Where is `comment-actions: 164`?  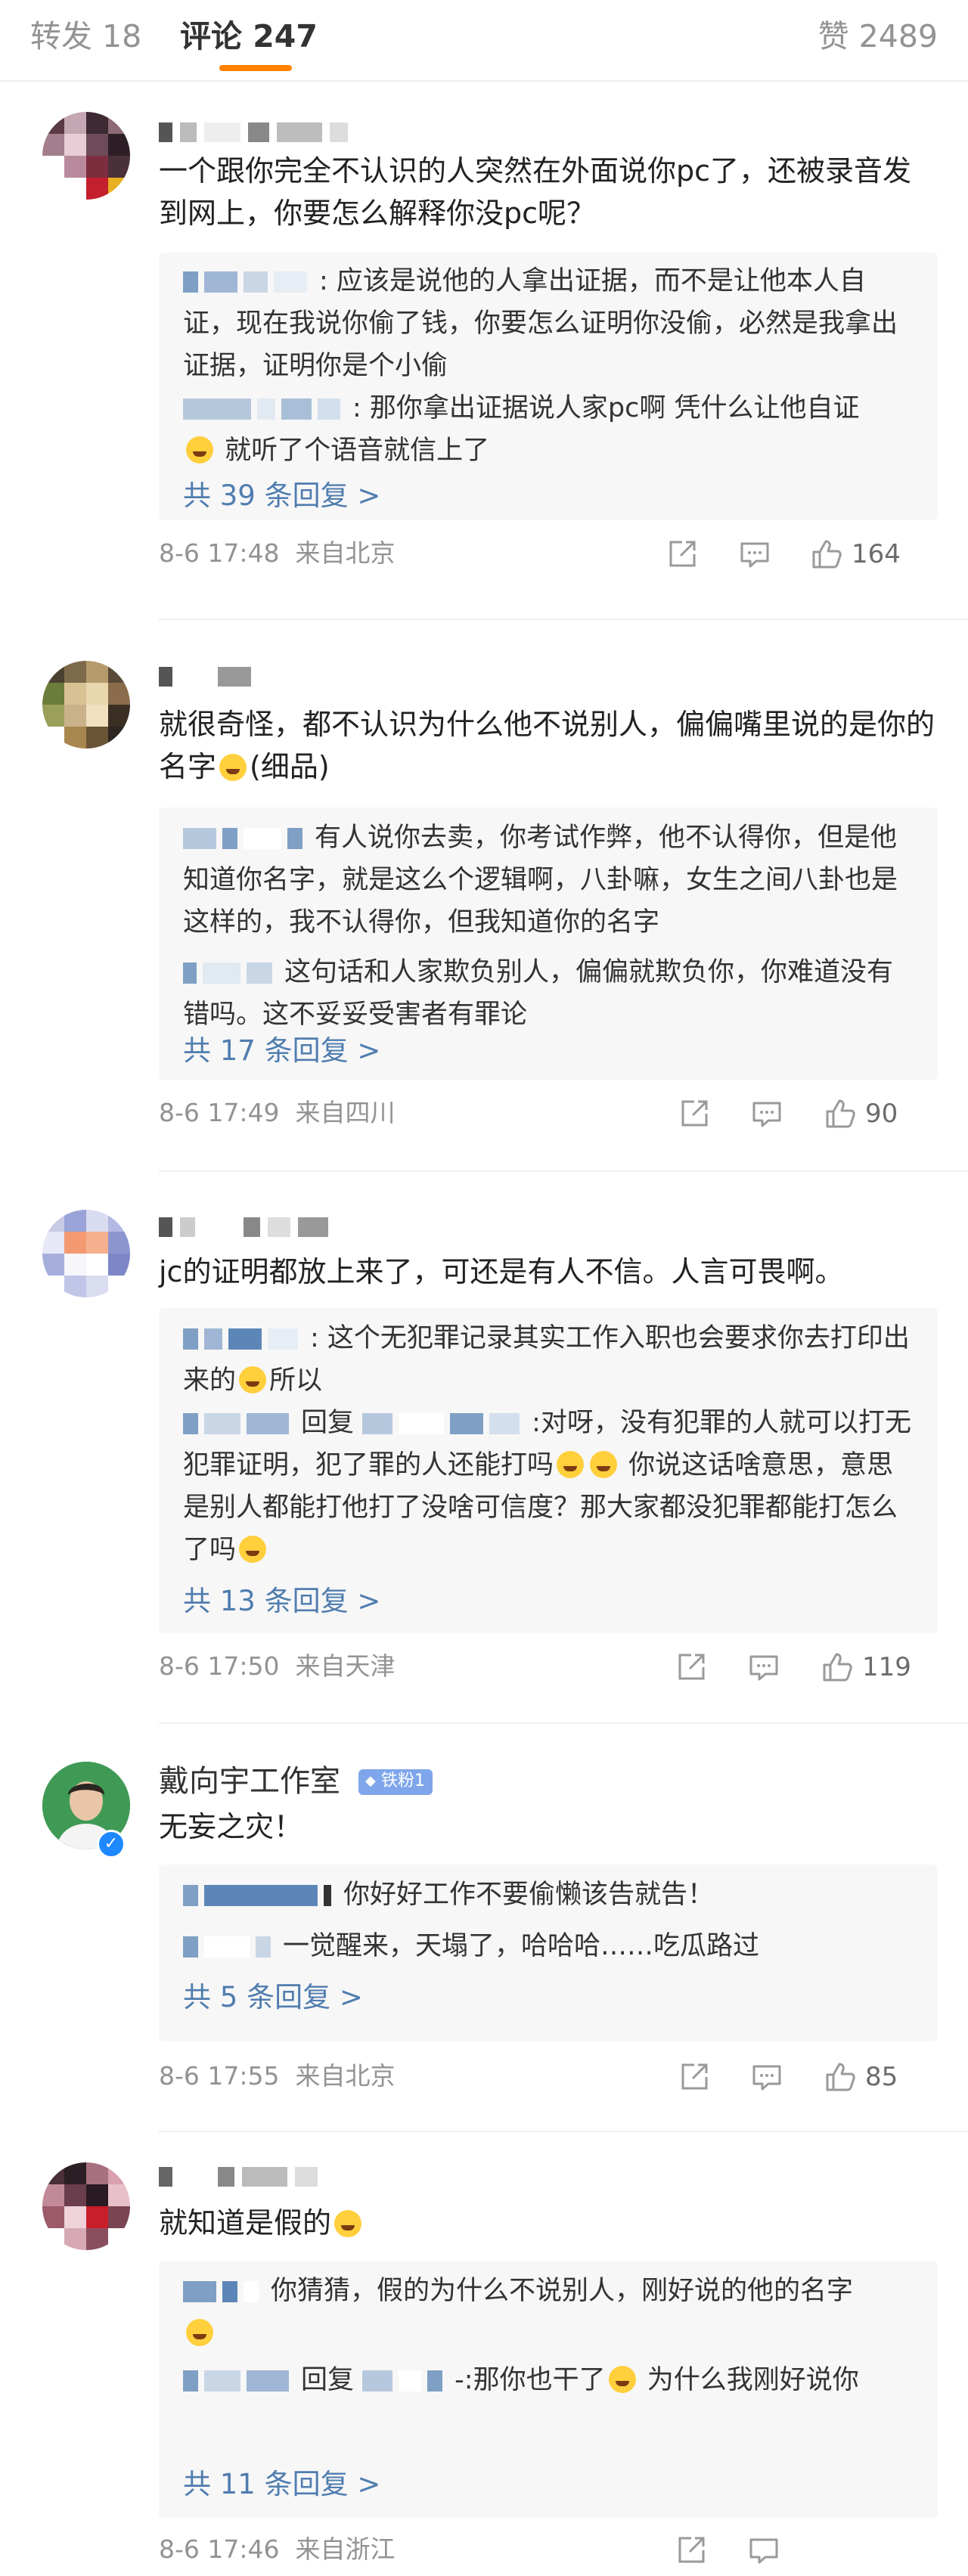 comment-actions: 164 is located at coordinates (802, 554).